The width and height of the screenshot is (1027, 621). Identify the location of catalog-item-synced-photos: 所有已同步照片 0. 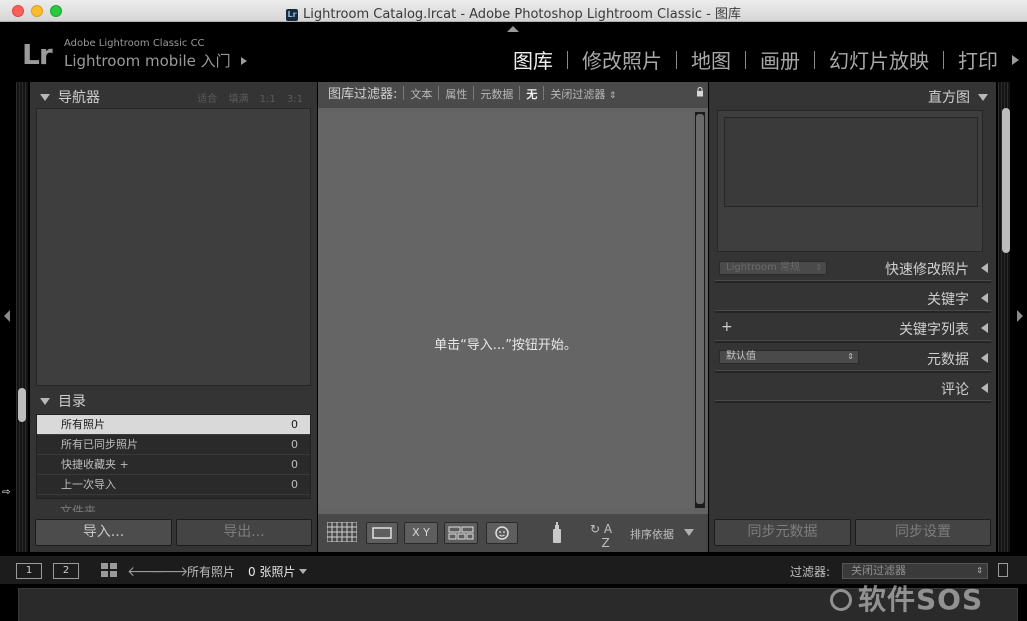
(173, 445).